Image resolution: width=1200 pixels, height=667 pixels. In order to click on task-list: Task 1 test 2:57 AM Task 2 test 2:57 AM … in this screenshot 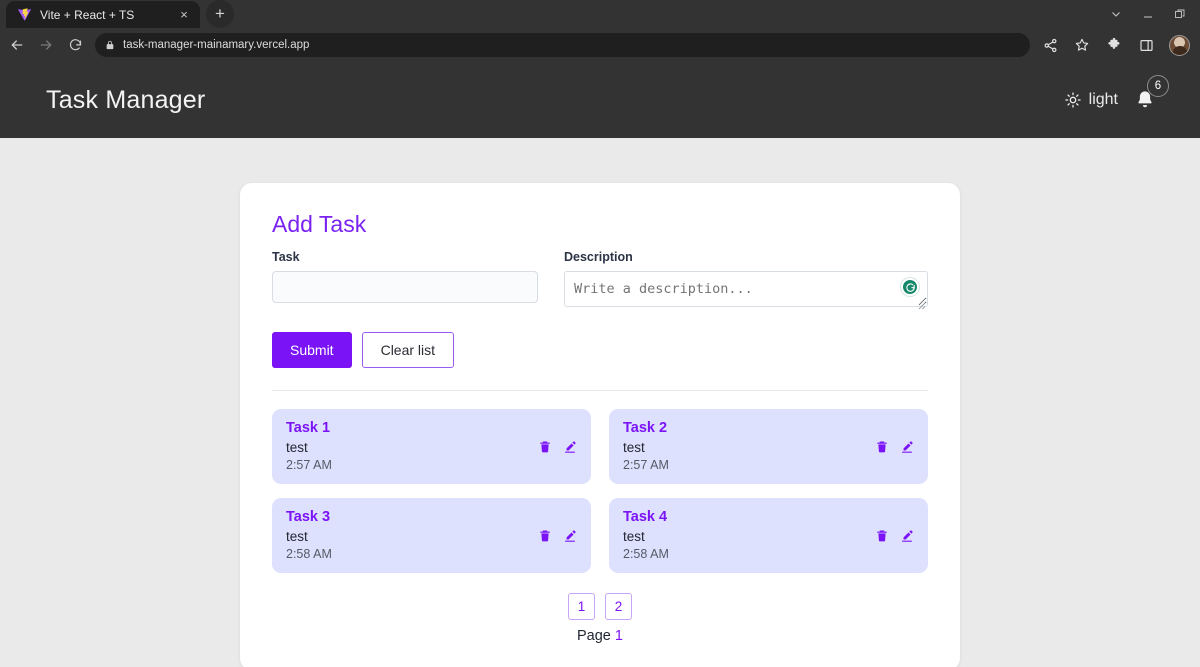, I will do `click(600, 491)`.